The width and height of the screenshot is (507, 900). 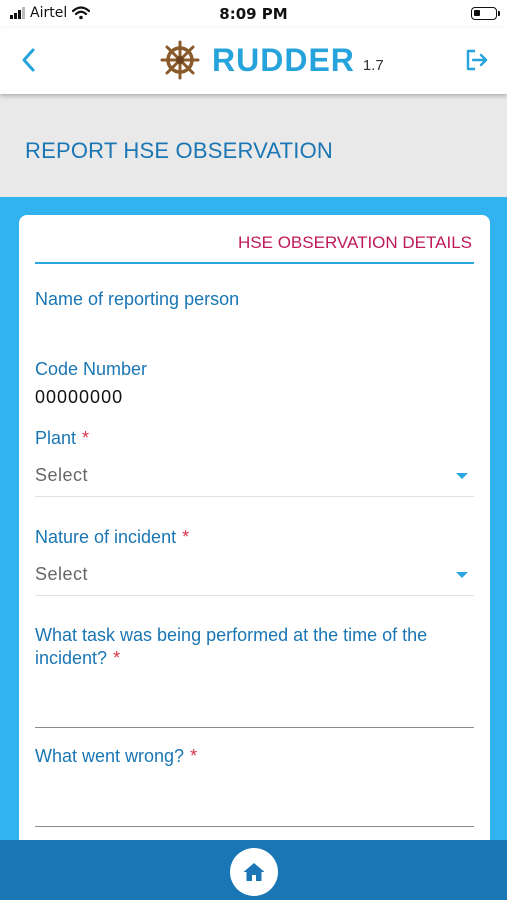 What do you see at coordinates (180, 60) in the screenshot?
I see `ship-wheel-icon` at bounding box center [180, 60].